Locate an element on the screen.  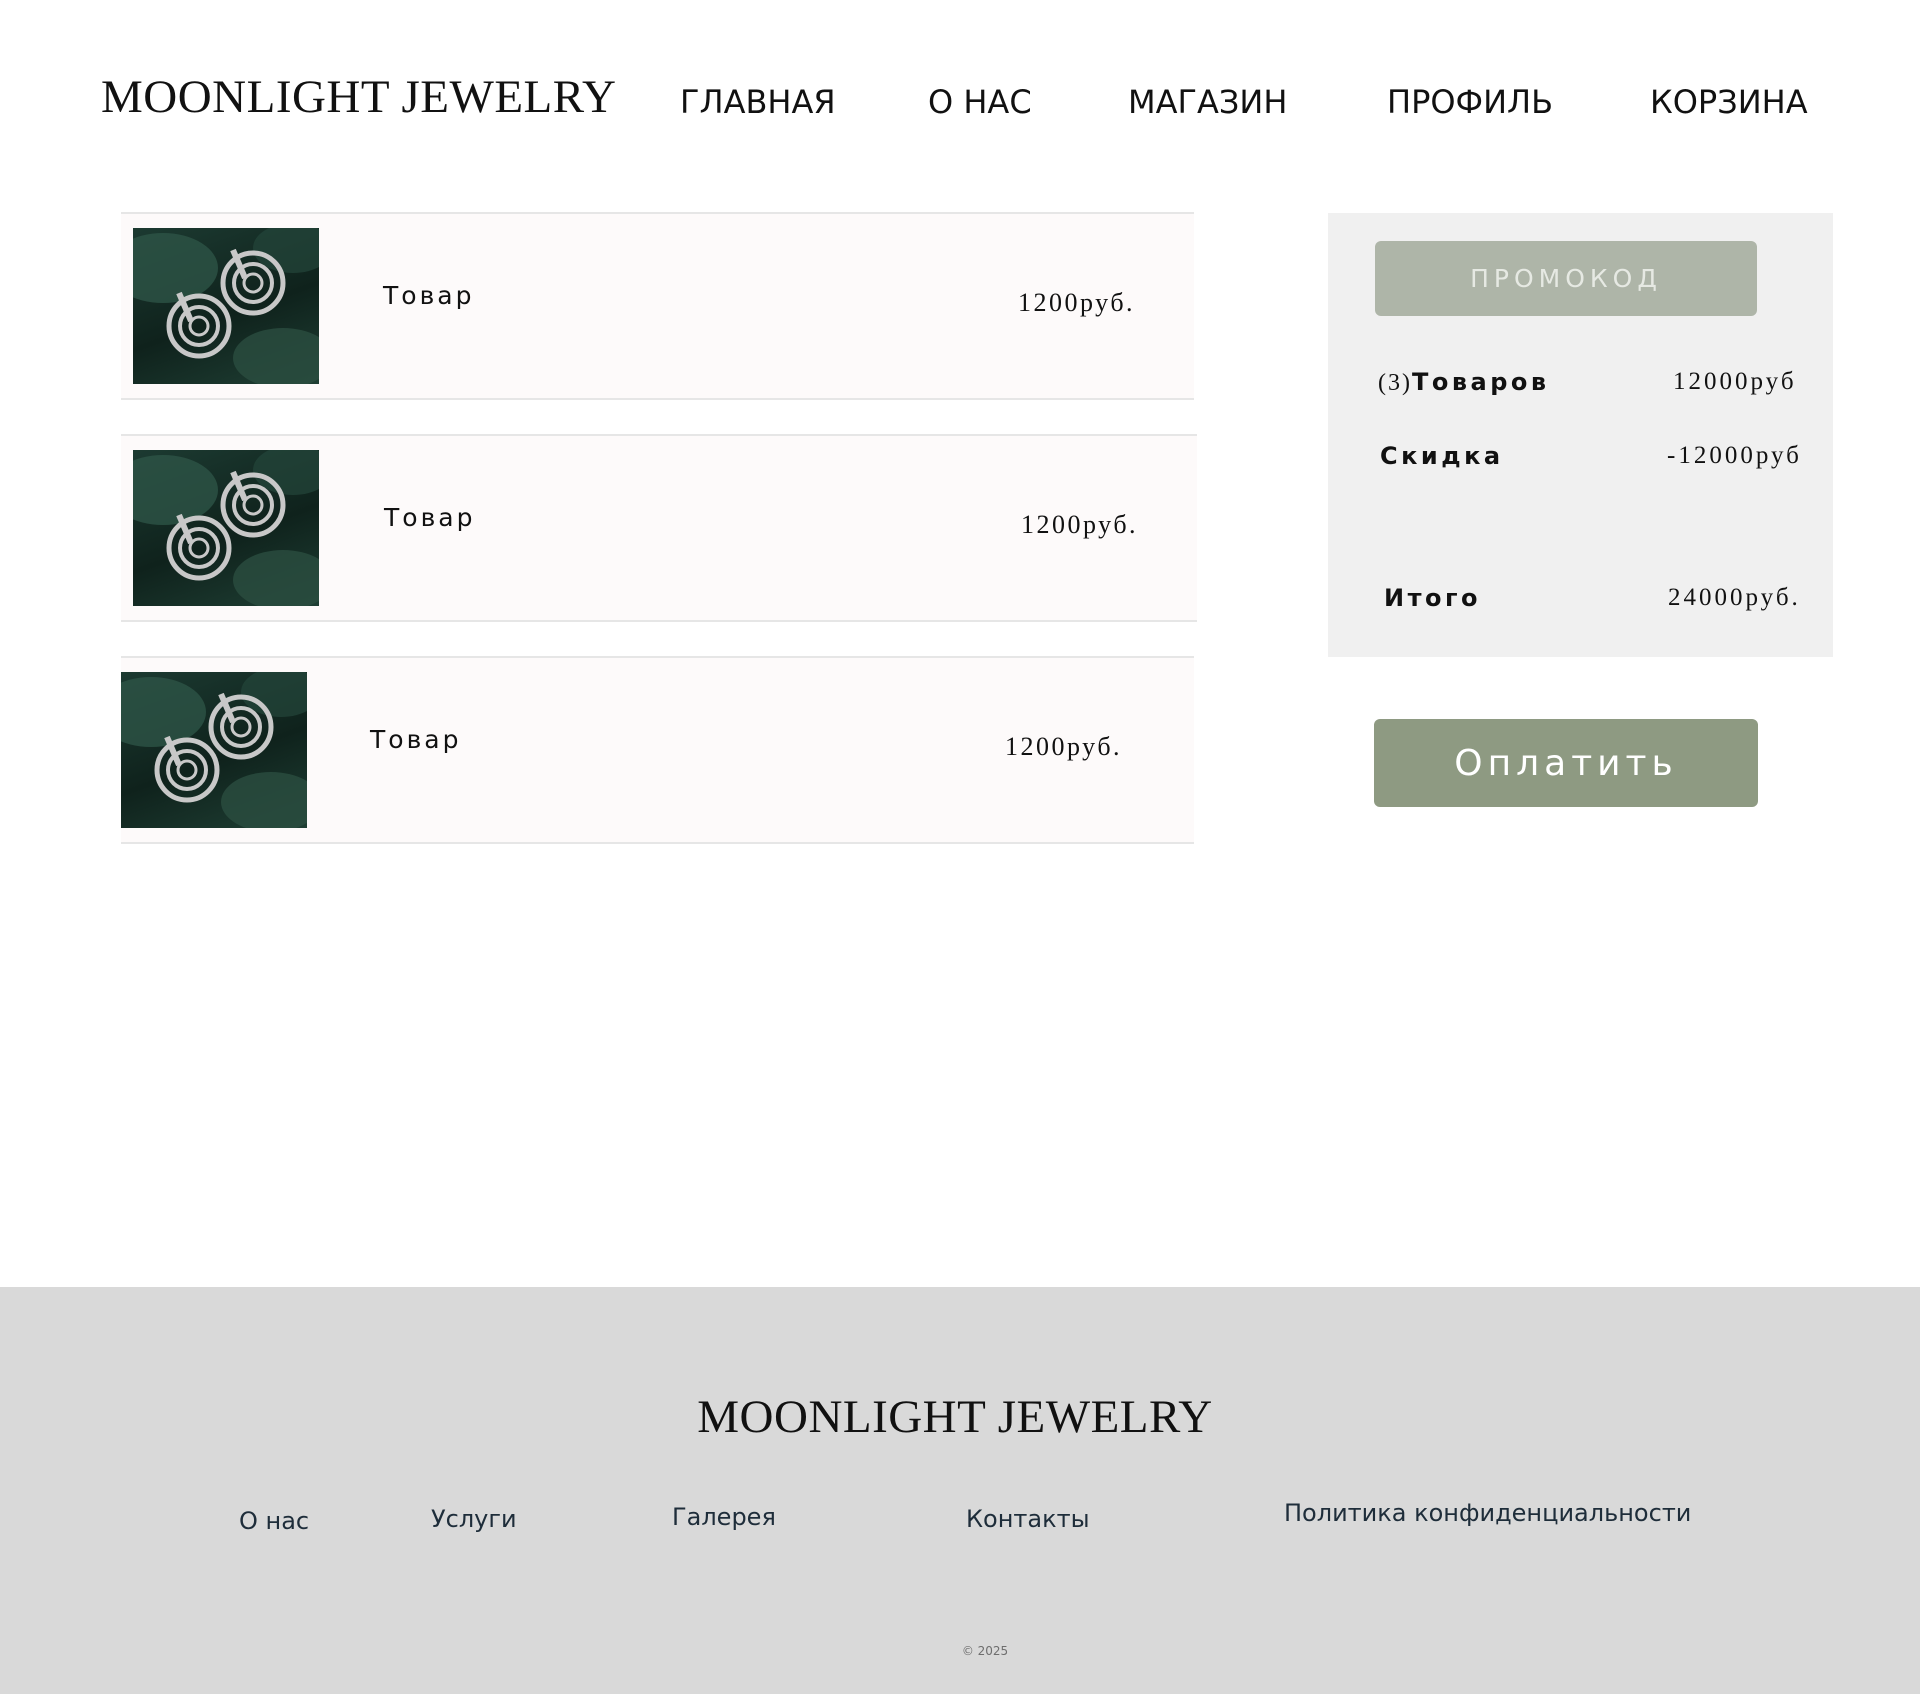
total-label: Итого is located at coordinates (1433, 598).